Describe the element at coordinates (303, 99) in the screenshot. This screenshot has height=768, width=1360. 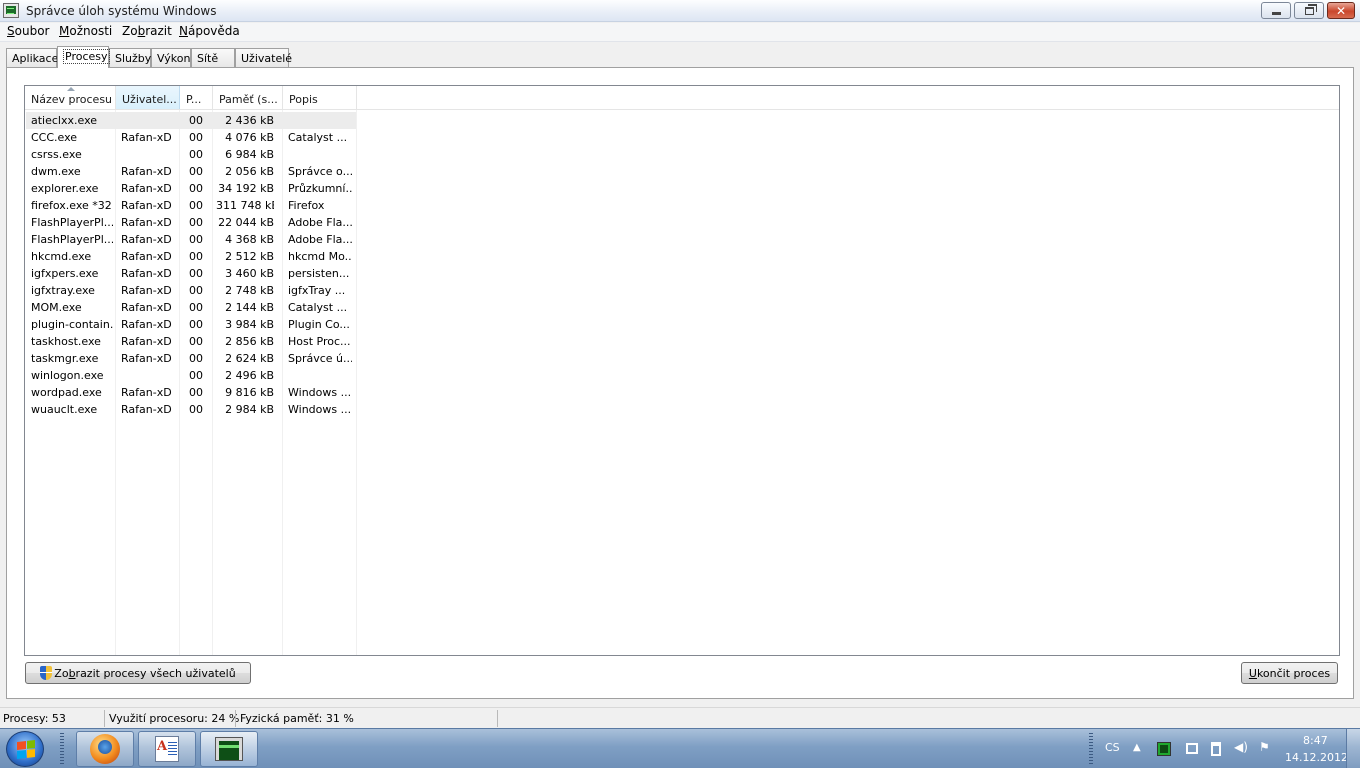
I see `column-label: Popis` at that location.